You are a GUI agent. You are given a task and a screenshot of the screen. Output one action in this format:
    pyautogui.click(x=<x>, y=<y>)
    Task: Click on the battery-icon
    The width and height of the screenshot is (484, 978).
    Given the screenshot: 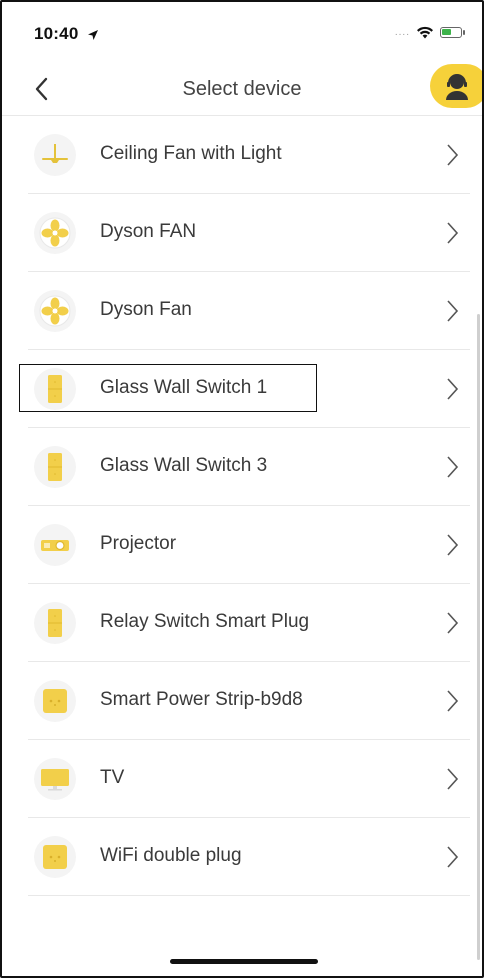 What is the action you would take?
    pyautogui.click(x=452, y=32)
    